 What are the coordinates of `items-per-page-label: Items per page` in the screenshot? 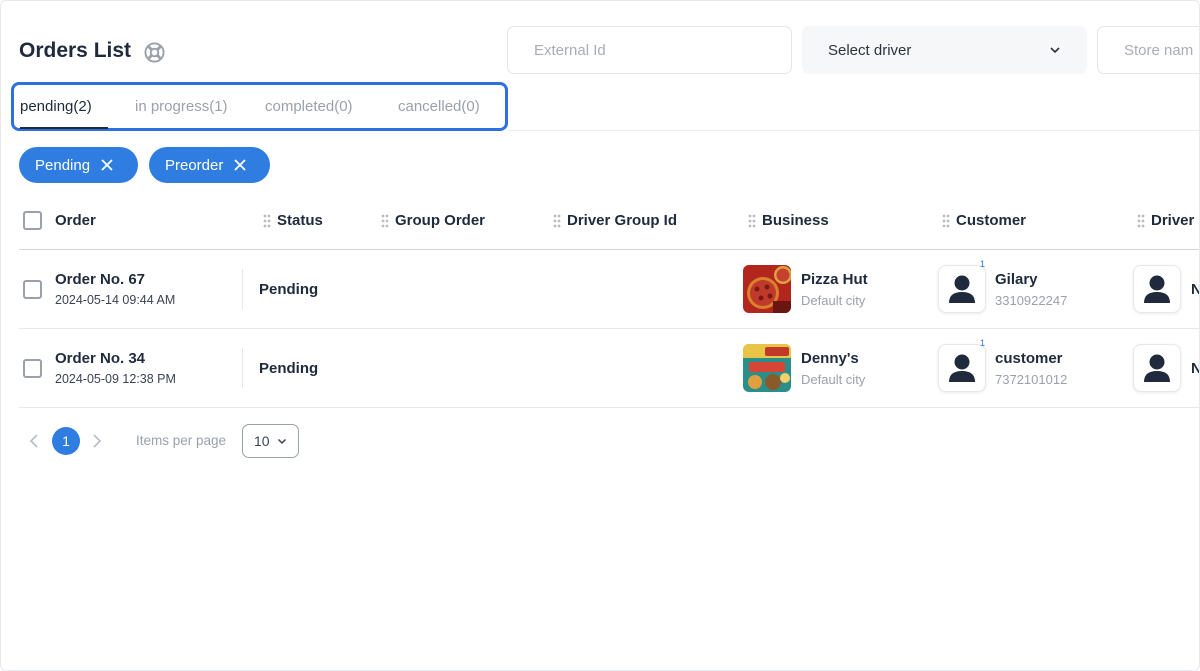 It's located at (181, 440).